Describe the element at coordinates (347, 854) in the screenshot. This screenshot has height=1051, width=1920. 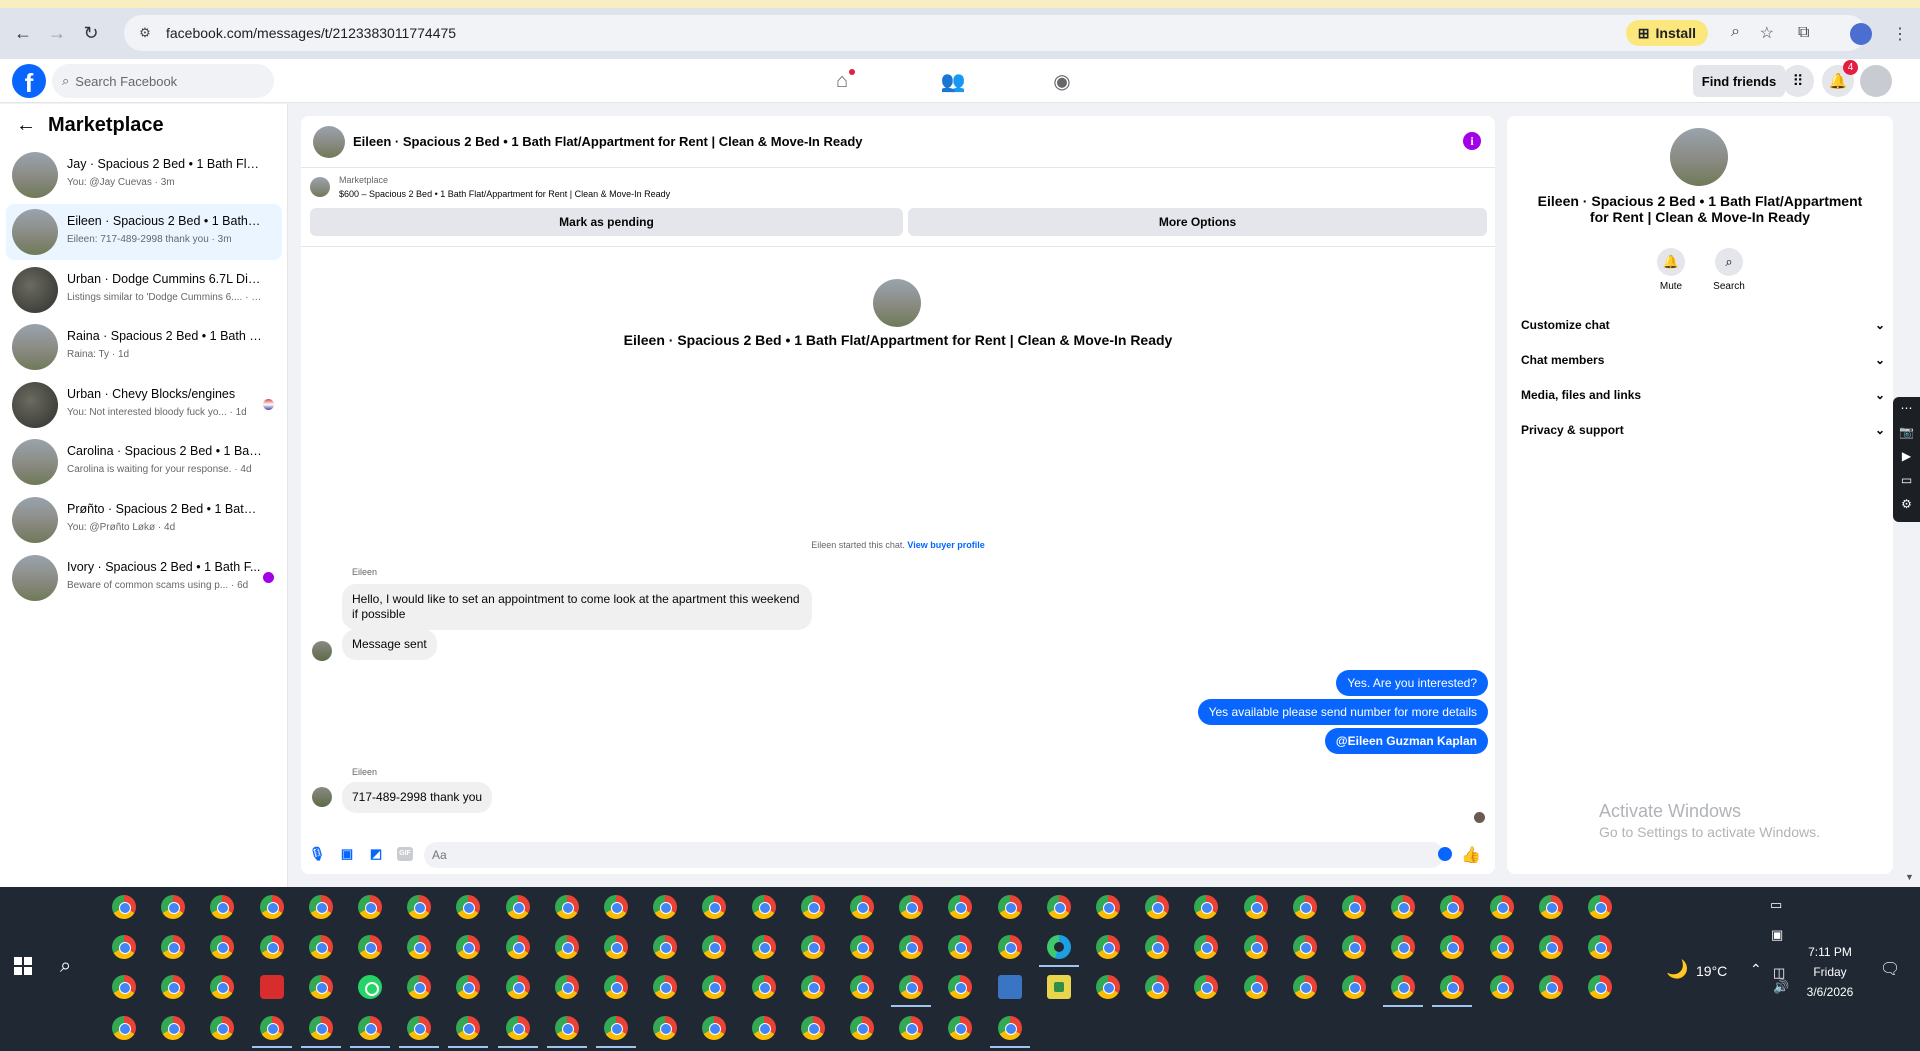
I see `photo-icon: ▣` at that location.